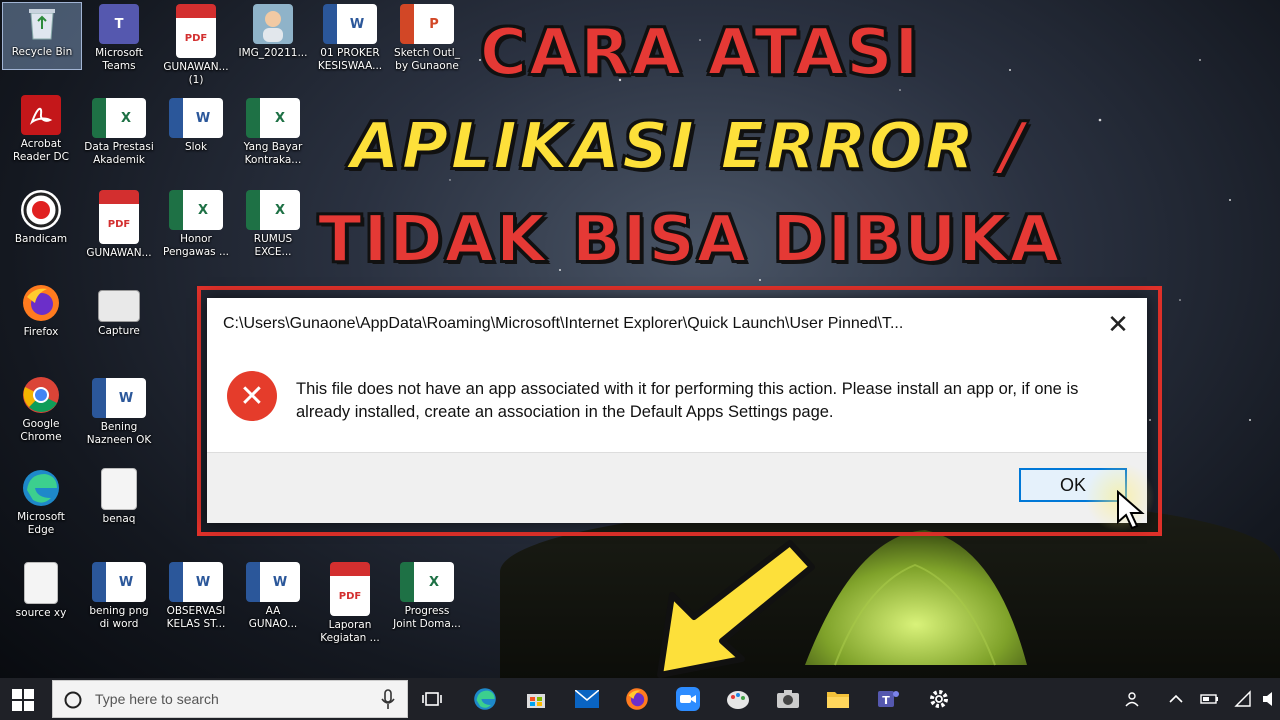  What do you see at coordinates (41, 115) in the screenshot?
I see `acrobat-icon` at bounding box center [41, 115].